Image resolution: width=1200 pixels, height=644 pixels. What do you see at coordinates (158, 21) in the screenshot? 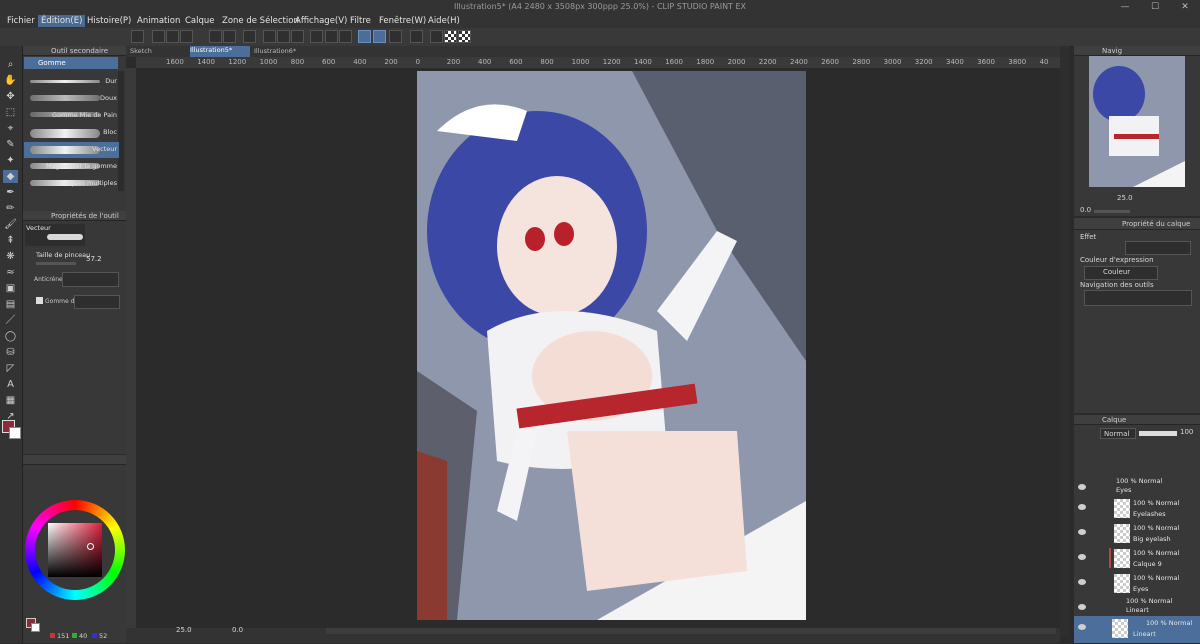
I see `menu-animation: Animation` at bounding box center [158, 21].